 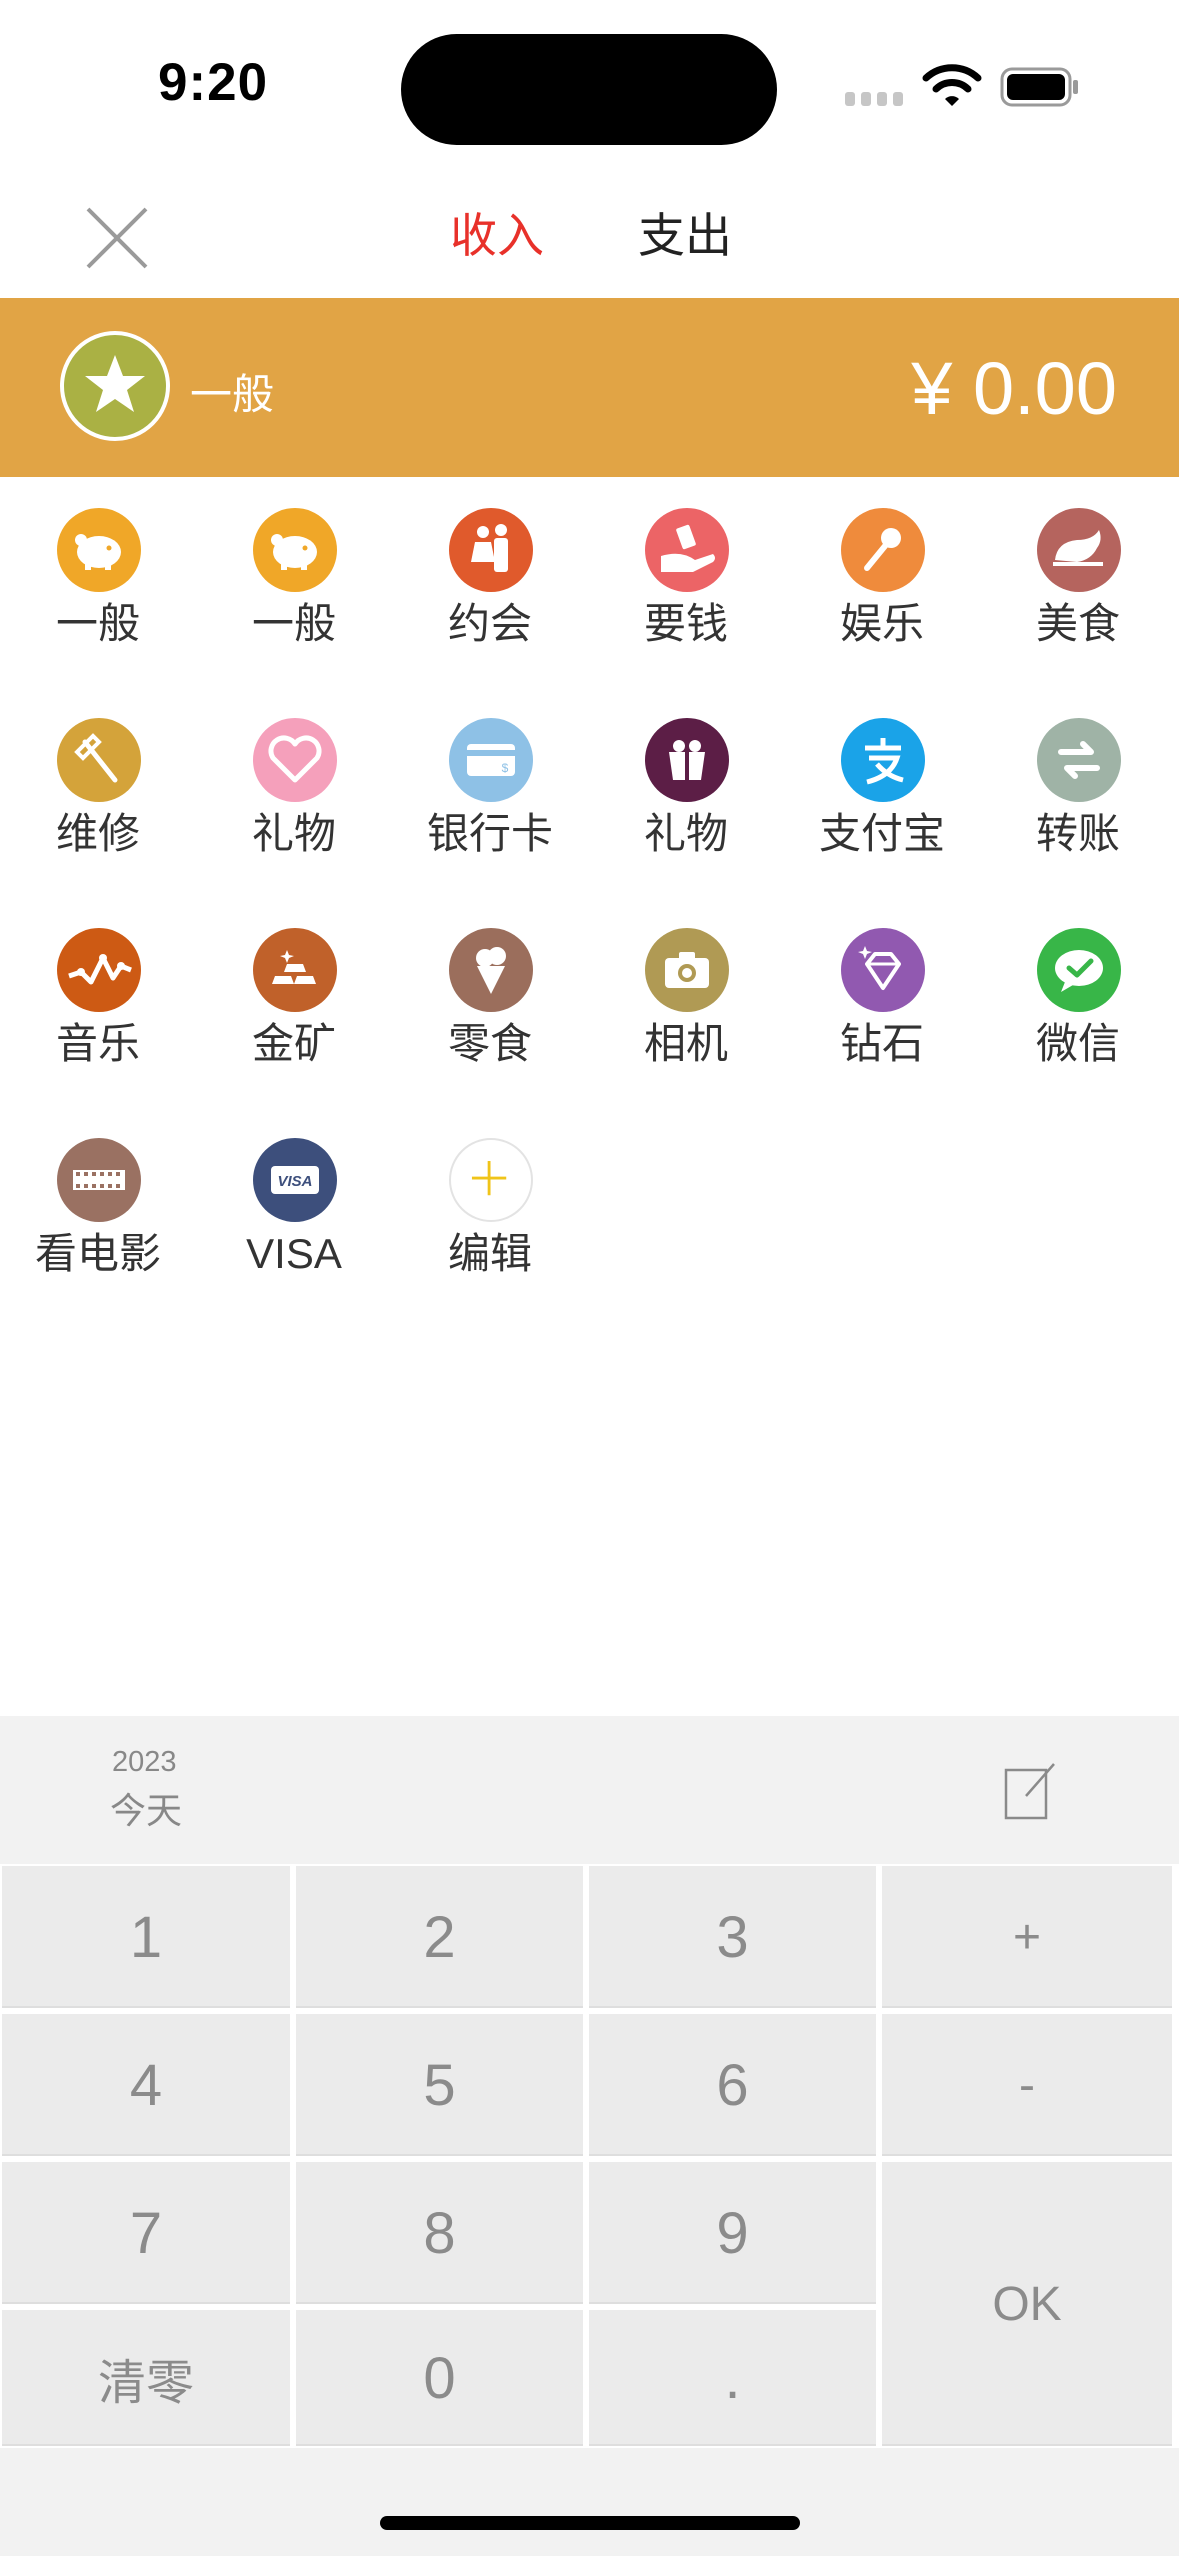 What do you see at coordinates (1079, 550) in the screenshot?
I see `roast-chicken-icon` at bounding box center [1079, 550].